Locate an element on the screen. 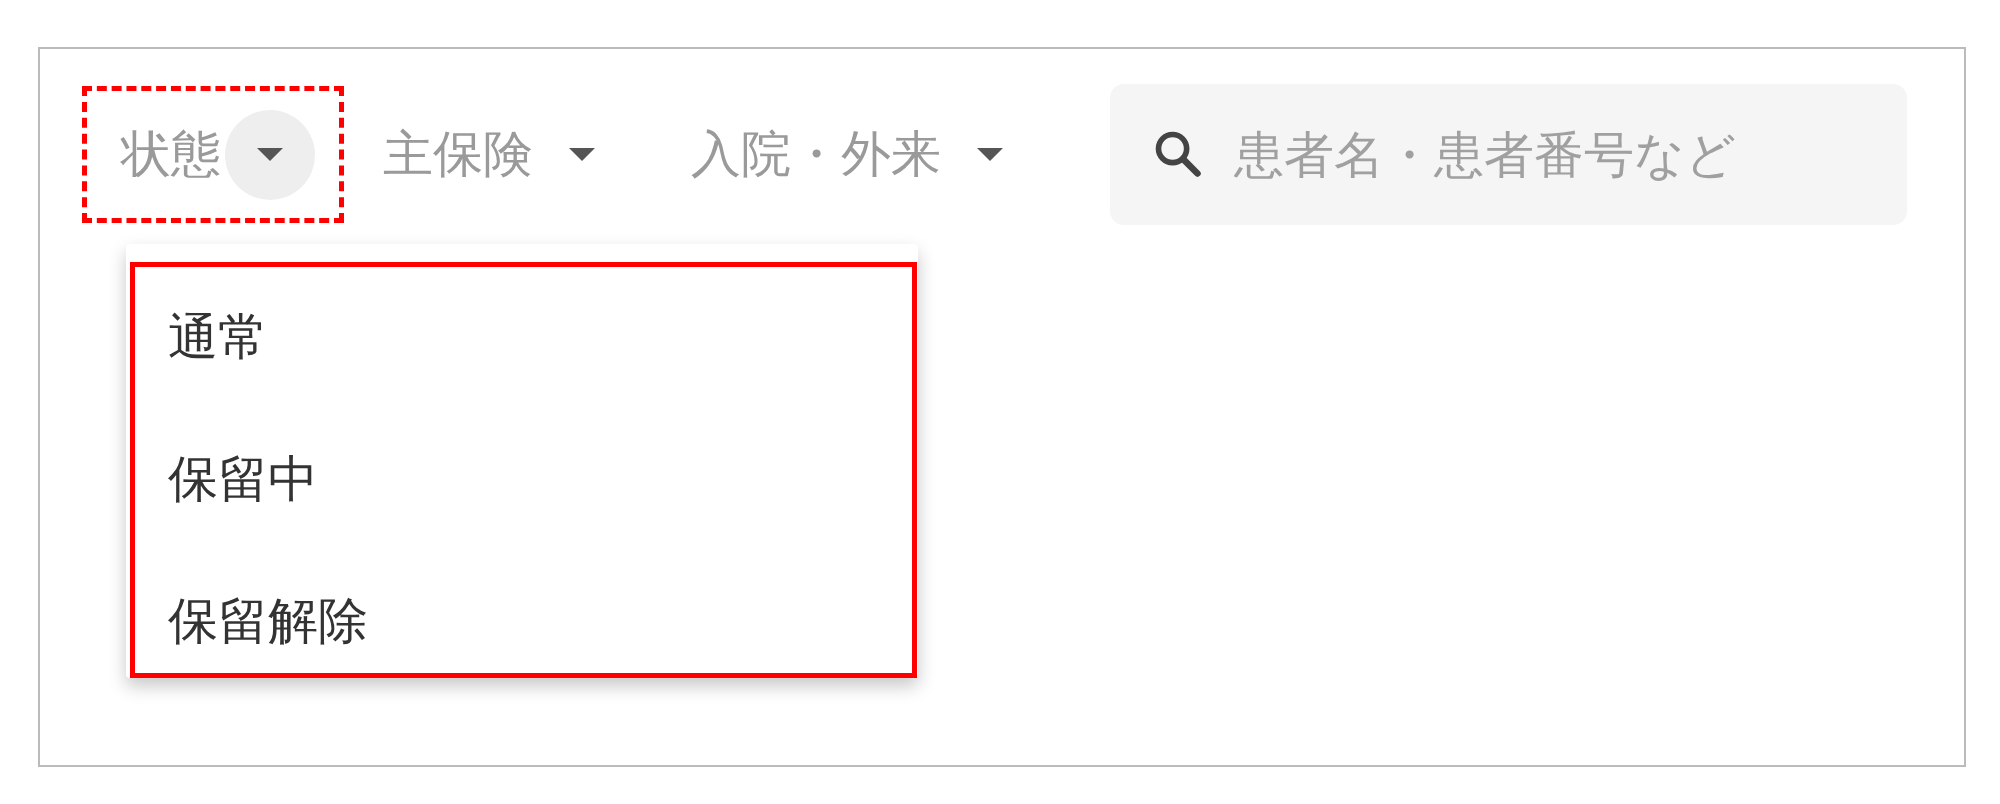 Image resolution: width=2000 pixels, height=804 pixels. search-field: 患者名・患者番号など is located at coordinates (1508, 154).